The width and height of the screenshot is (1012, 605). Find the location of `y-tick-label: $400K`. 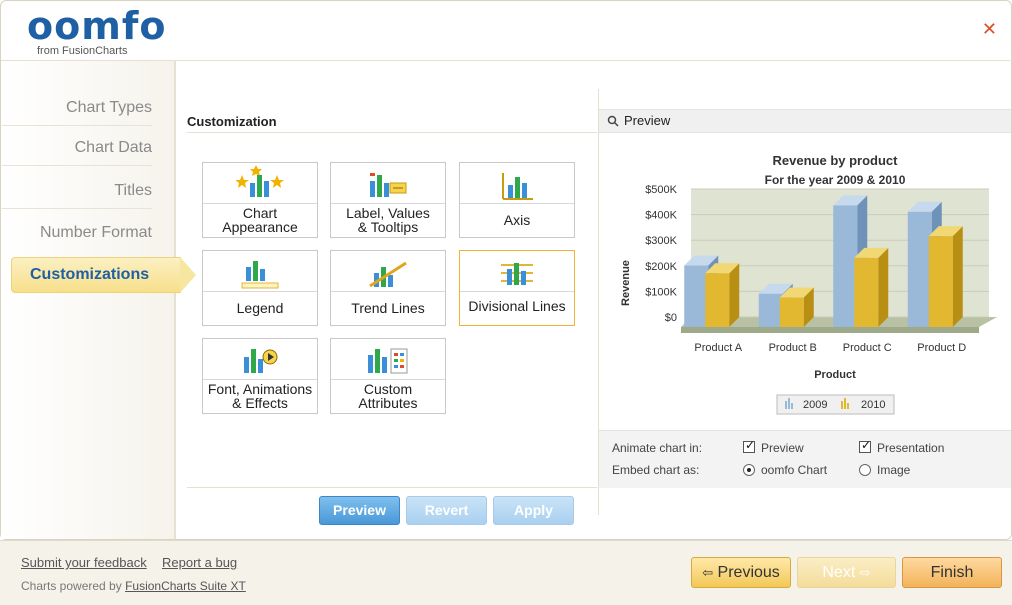

y-tick-label: $400K is located at coordinates (661, 216).